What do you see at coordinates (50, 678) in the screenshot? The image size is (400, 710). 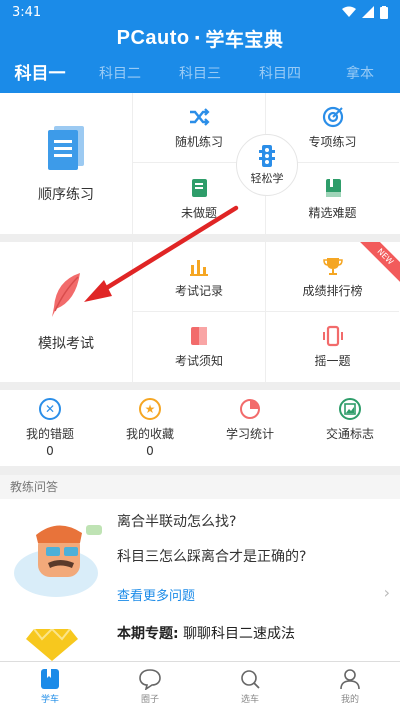 I see `book-bookmark-icon` at bounding box center [50, 678].